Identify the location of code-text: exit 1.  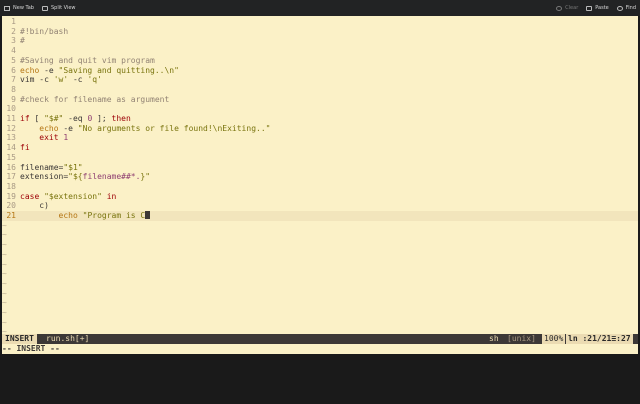
(44, 138).